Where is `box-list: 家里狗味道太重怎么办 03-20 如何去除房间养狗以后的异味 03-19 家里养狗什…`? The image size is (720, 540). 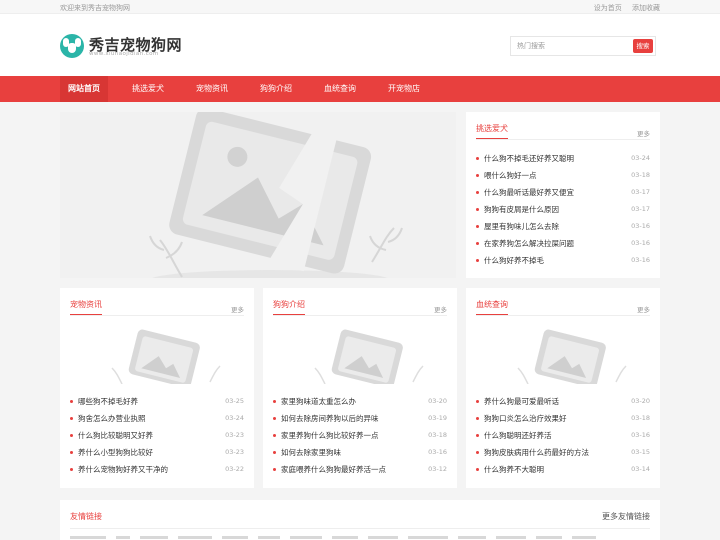
box-list: 家里狗味道太重怎么办 03-20 如何去除房间养狗以后的异味 03-19 家里养狗什… is located at coordinates (360, 435).